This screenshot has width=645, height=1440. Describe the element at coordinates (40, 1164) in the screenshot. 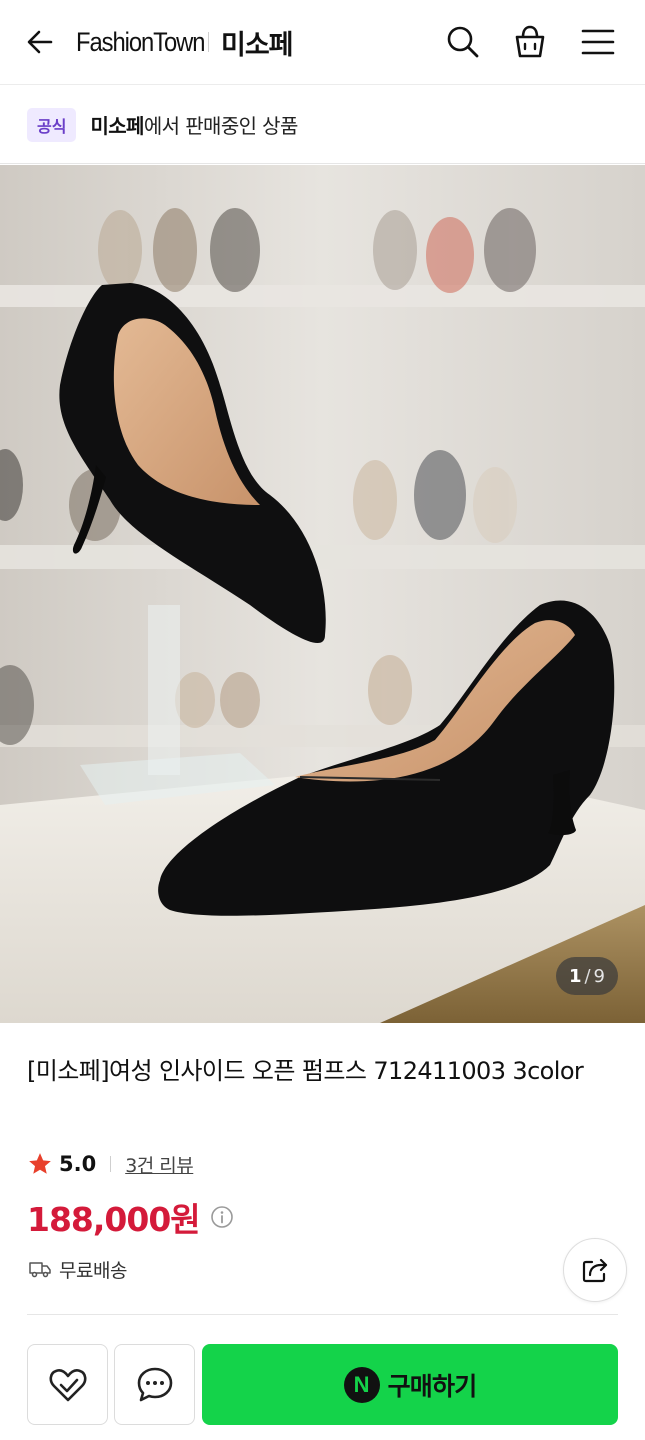

I see `star-icon` at that location.